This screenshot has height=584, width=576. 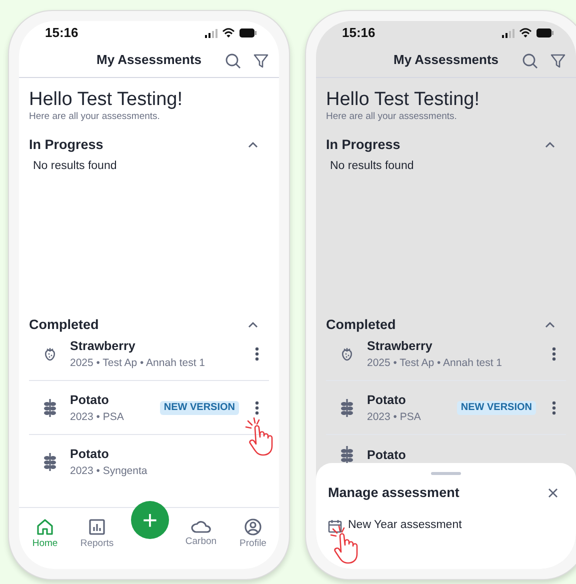 I want to click on nav-tab: Carbon, so click(x=201, y=533).